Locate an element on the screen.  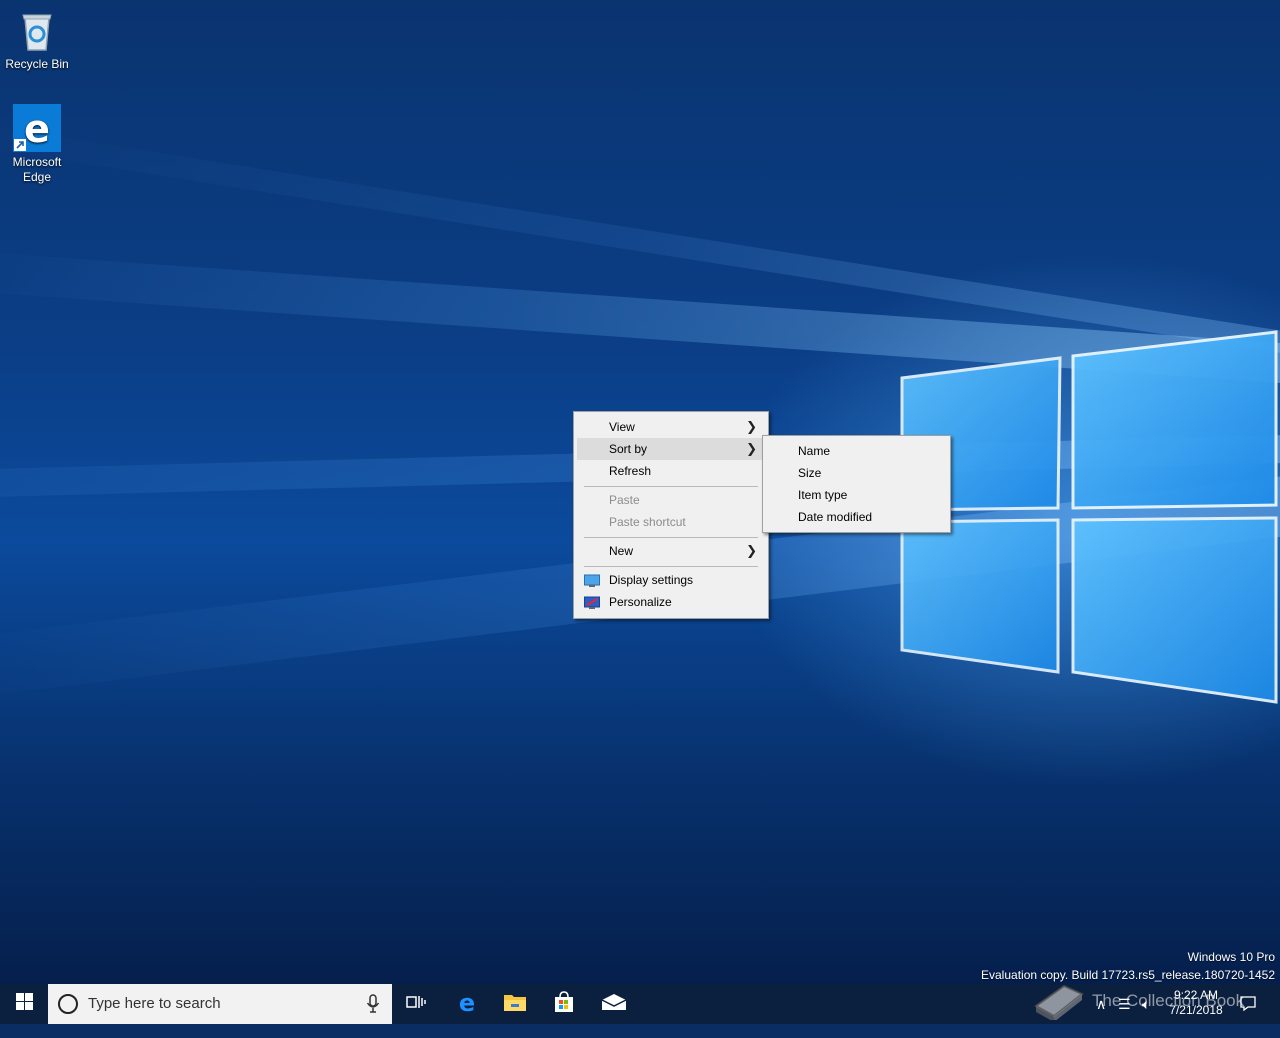
taskbar-mail-button is located at coordinates (614, 1004).